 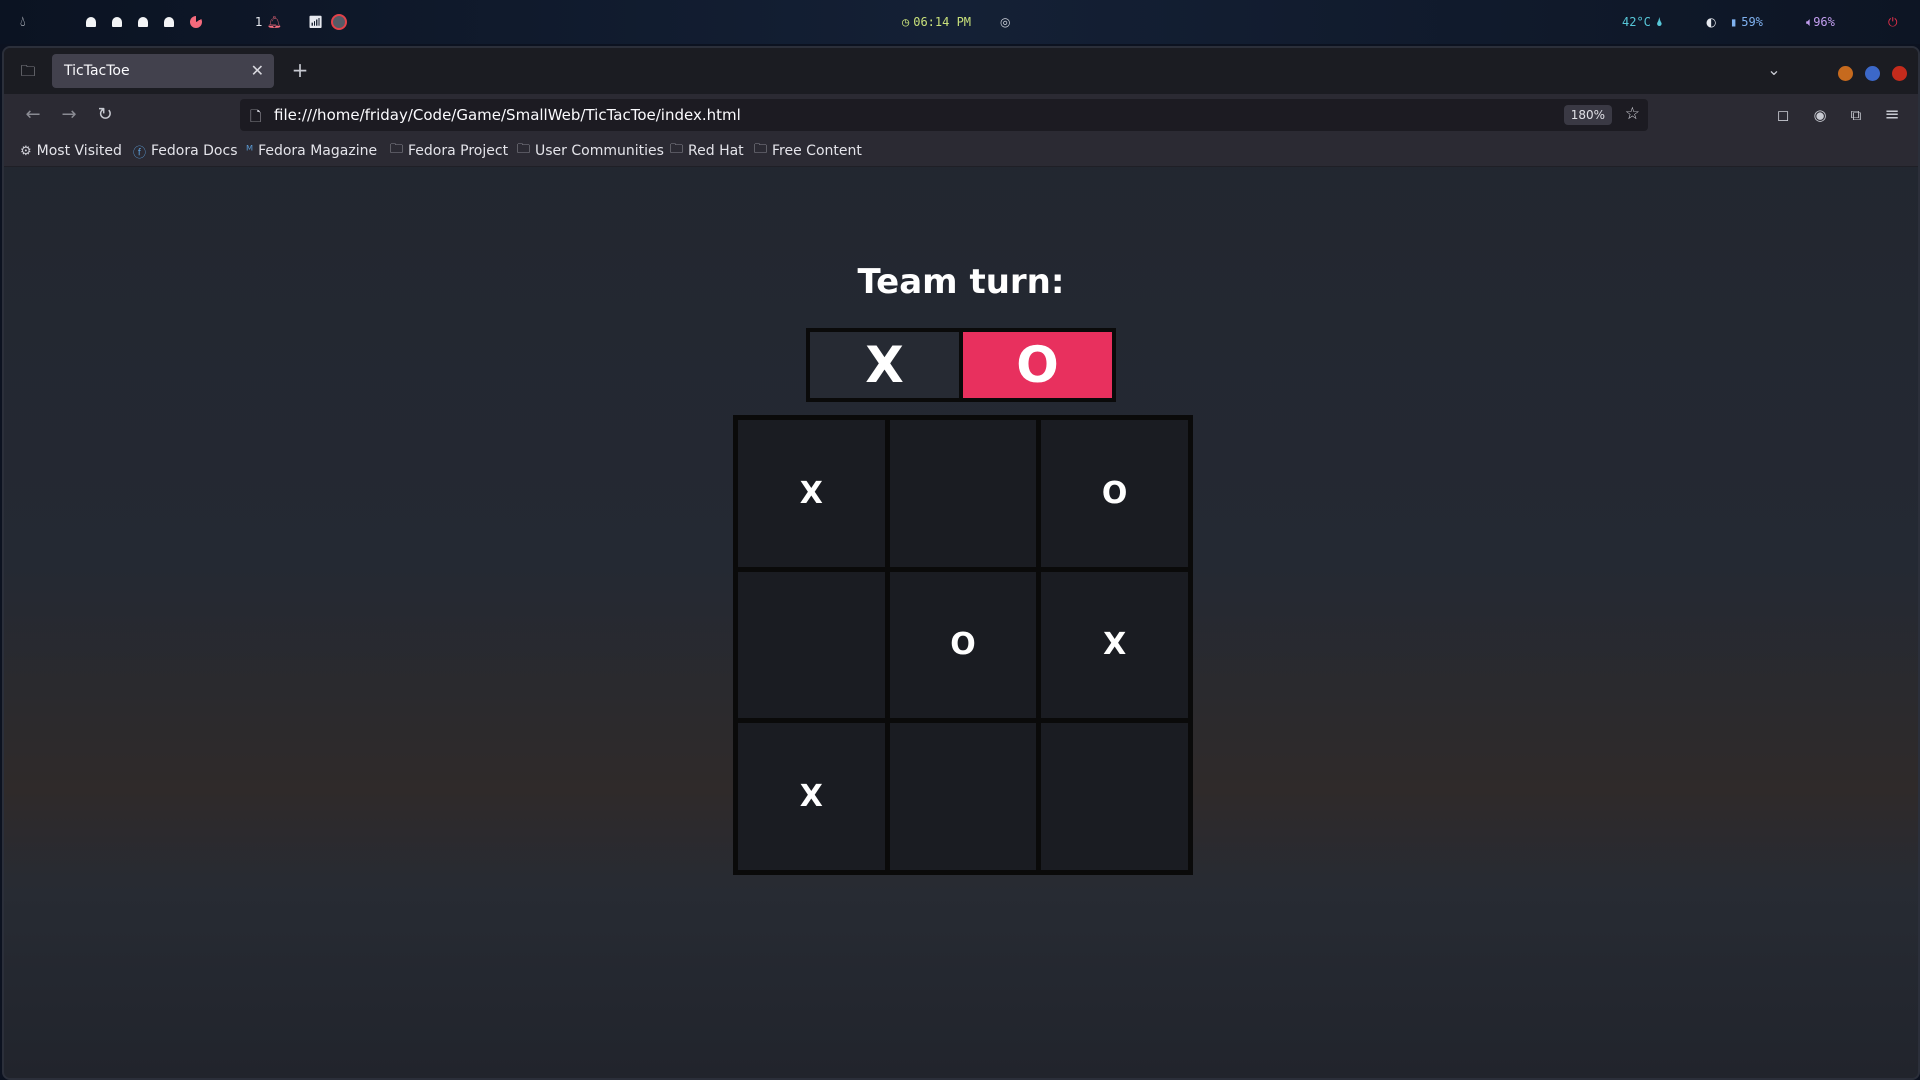 What do you see at coordinates (163, 71) in the screenshot?
I see `tab-tictactoe: TicTacToe ✕` at bounding box center [163, 71].